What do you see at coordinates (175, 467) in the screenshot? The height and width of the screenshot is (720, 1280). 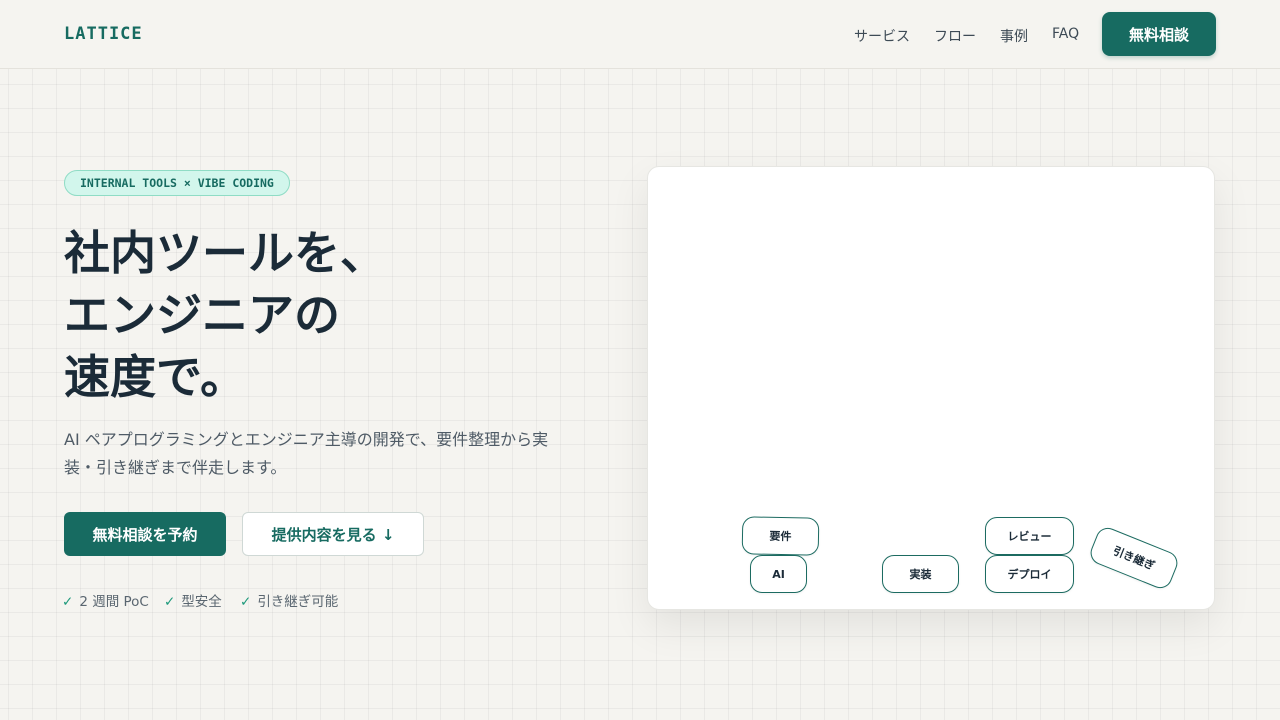 I see `lead-line-2: 装・引き継ぎまで伴走します。` at bounding box center [175, 467].